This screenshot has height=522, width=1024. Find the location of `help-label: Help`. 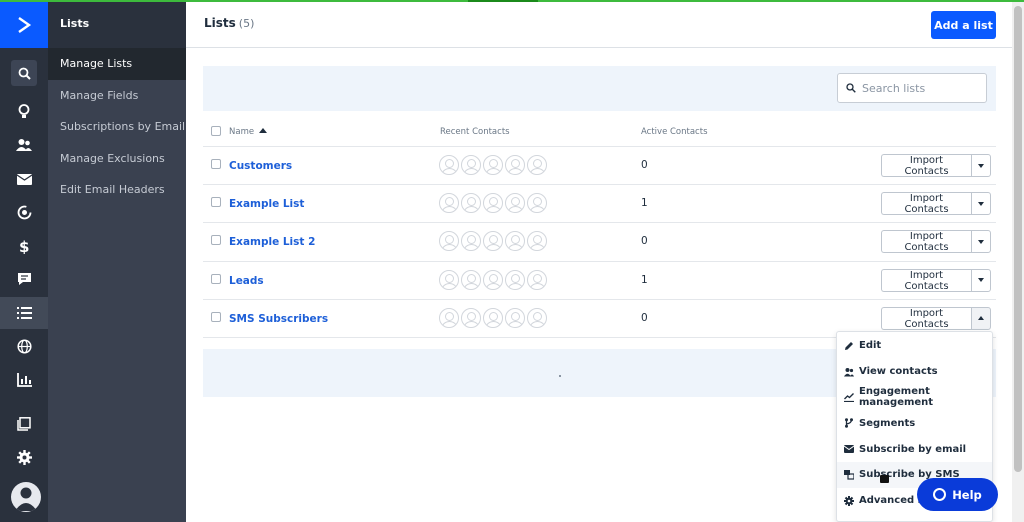

help-label: Help is located at coordinates (967, 494).